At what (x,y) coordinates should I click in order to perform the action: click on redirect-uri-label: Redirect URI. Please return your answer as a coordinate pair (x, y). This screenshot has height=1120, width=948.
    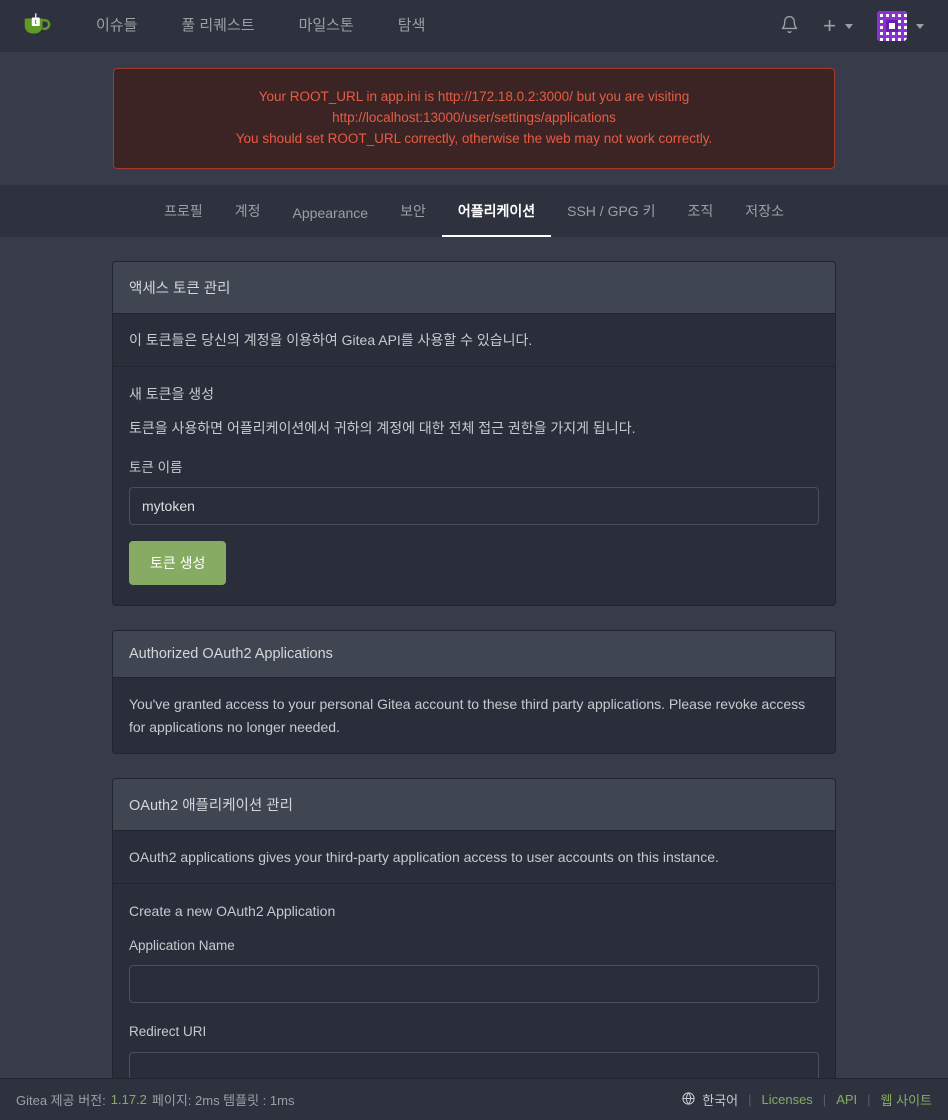
    Looking at the image, I should click on (168, 1032).